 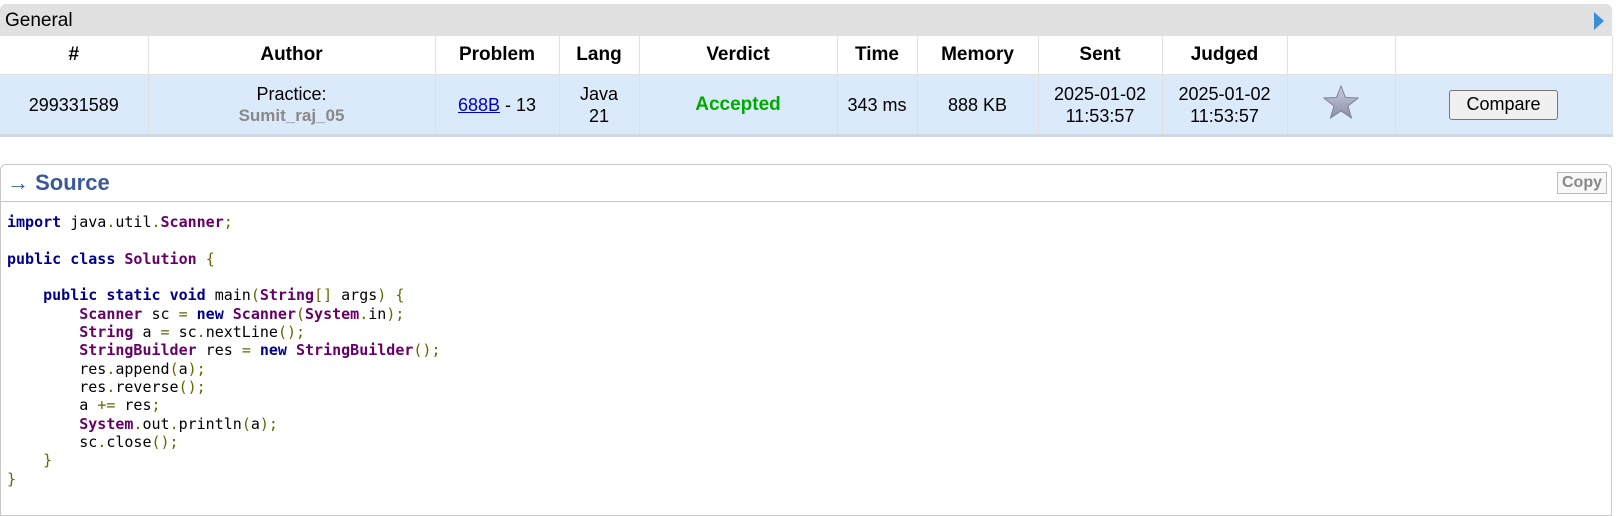 What do you see at coordinates (877, 55) in the screenshot?
I see `header-time: Time` at bounding box center [877, 55].